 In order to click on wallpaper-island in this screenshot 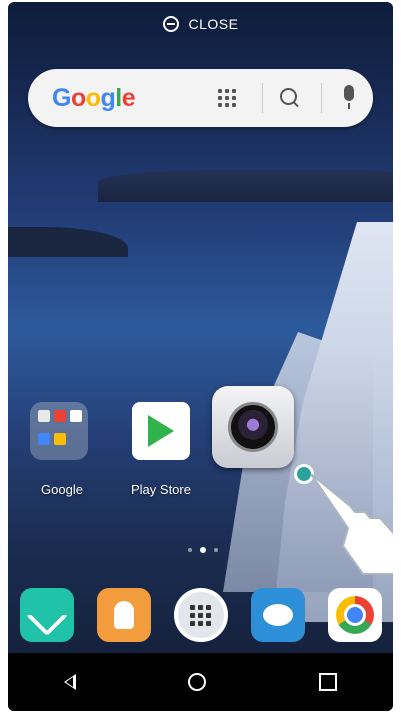, I will do `click(68, 242)`.